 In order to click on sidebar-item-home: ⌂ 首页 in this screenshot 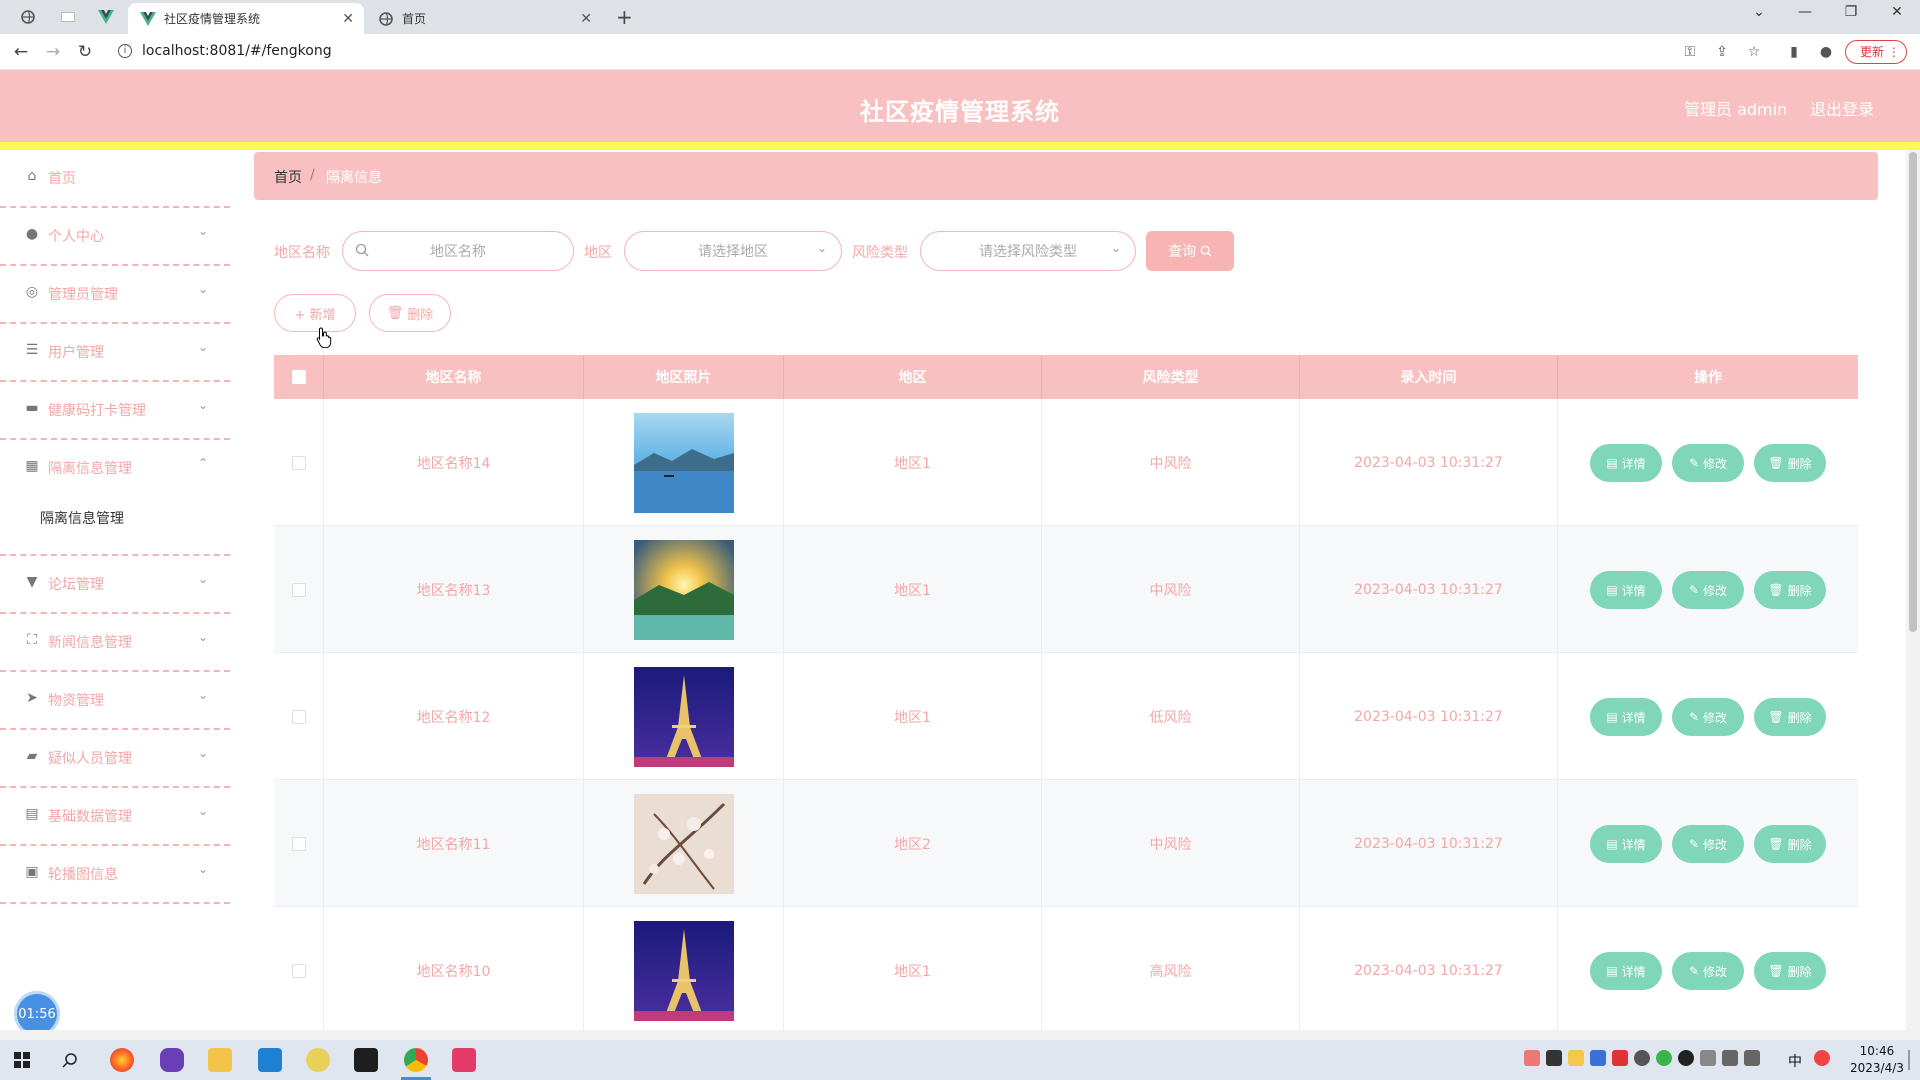, I will do `click(115, 179)`.